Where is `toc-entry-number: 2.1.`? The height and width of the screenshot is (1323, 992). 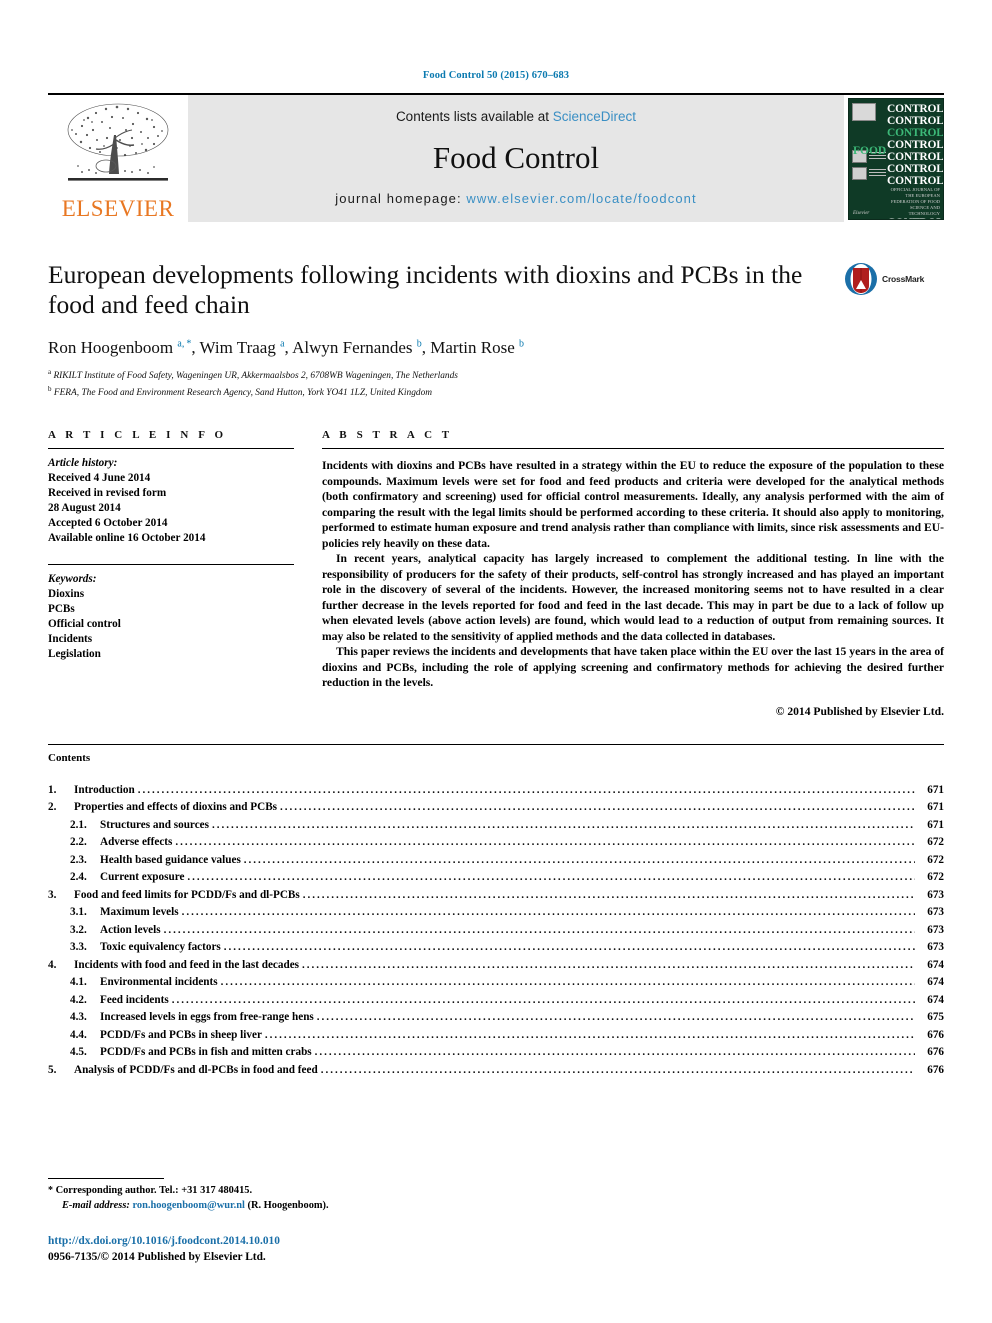
toc-entry-number: 2.1. is located at coordinates (78, 824).